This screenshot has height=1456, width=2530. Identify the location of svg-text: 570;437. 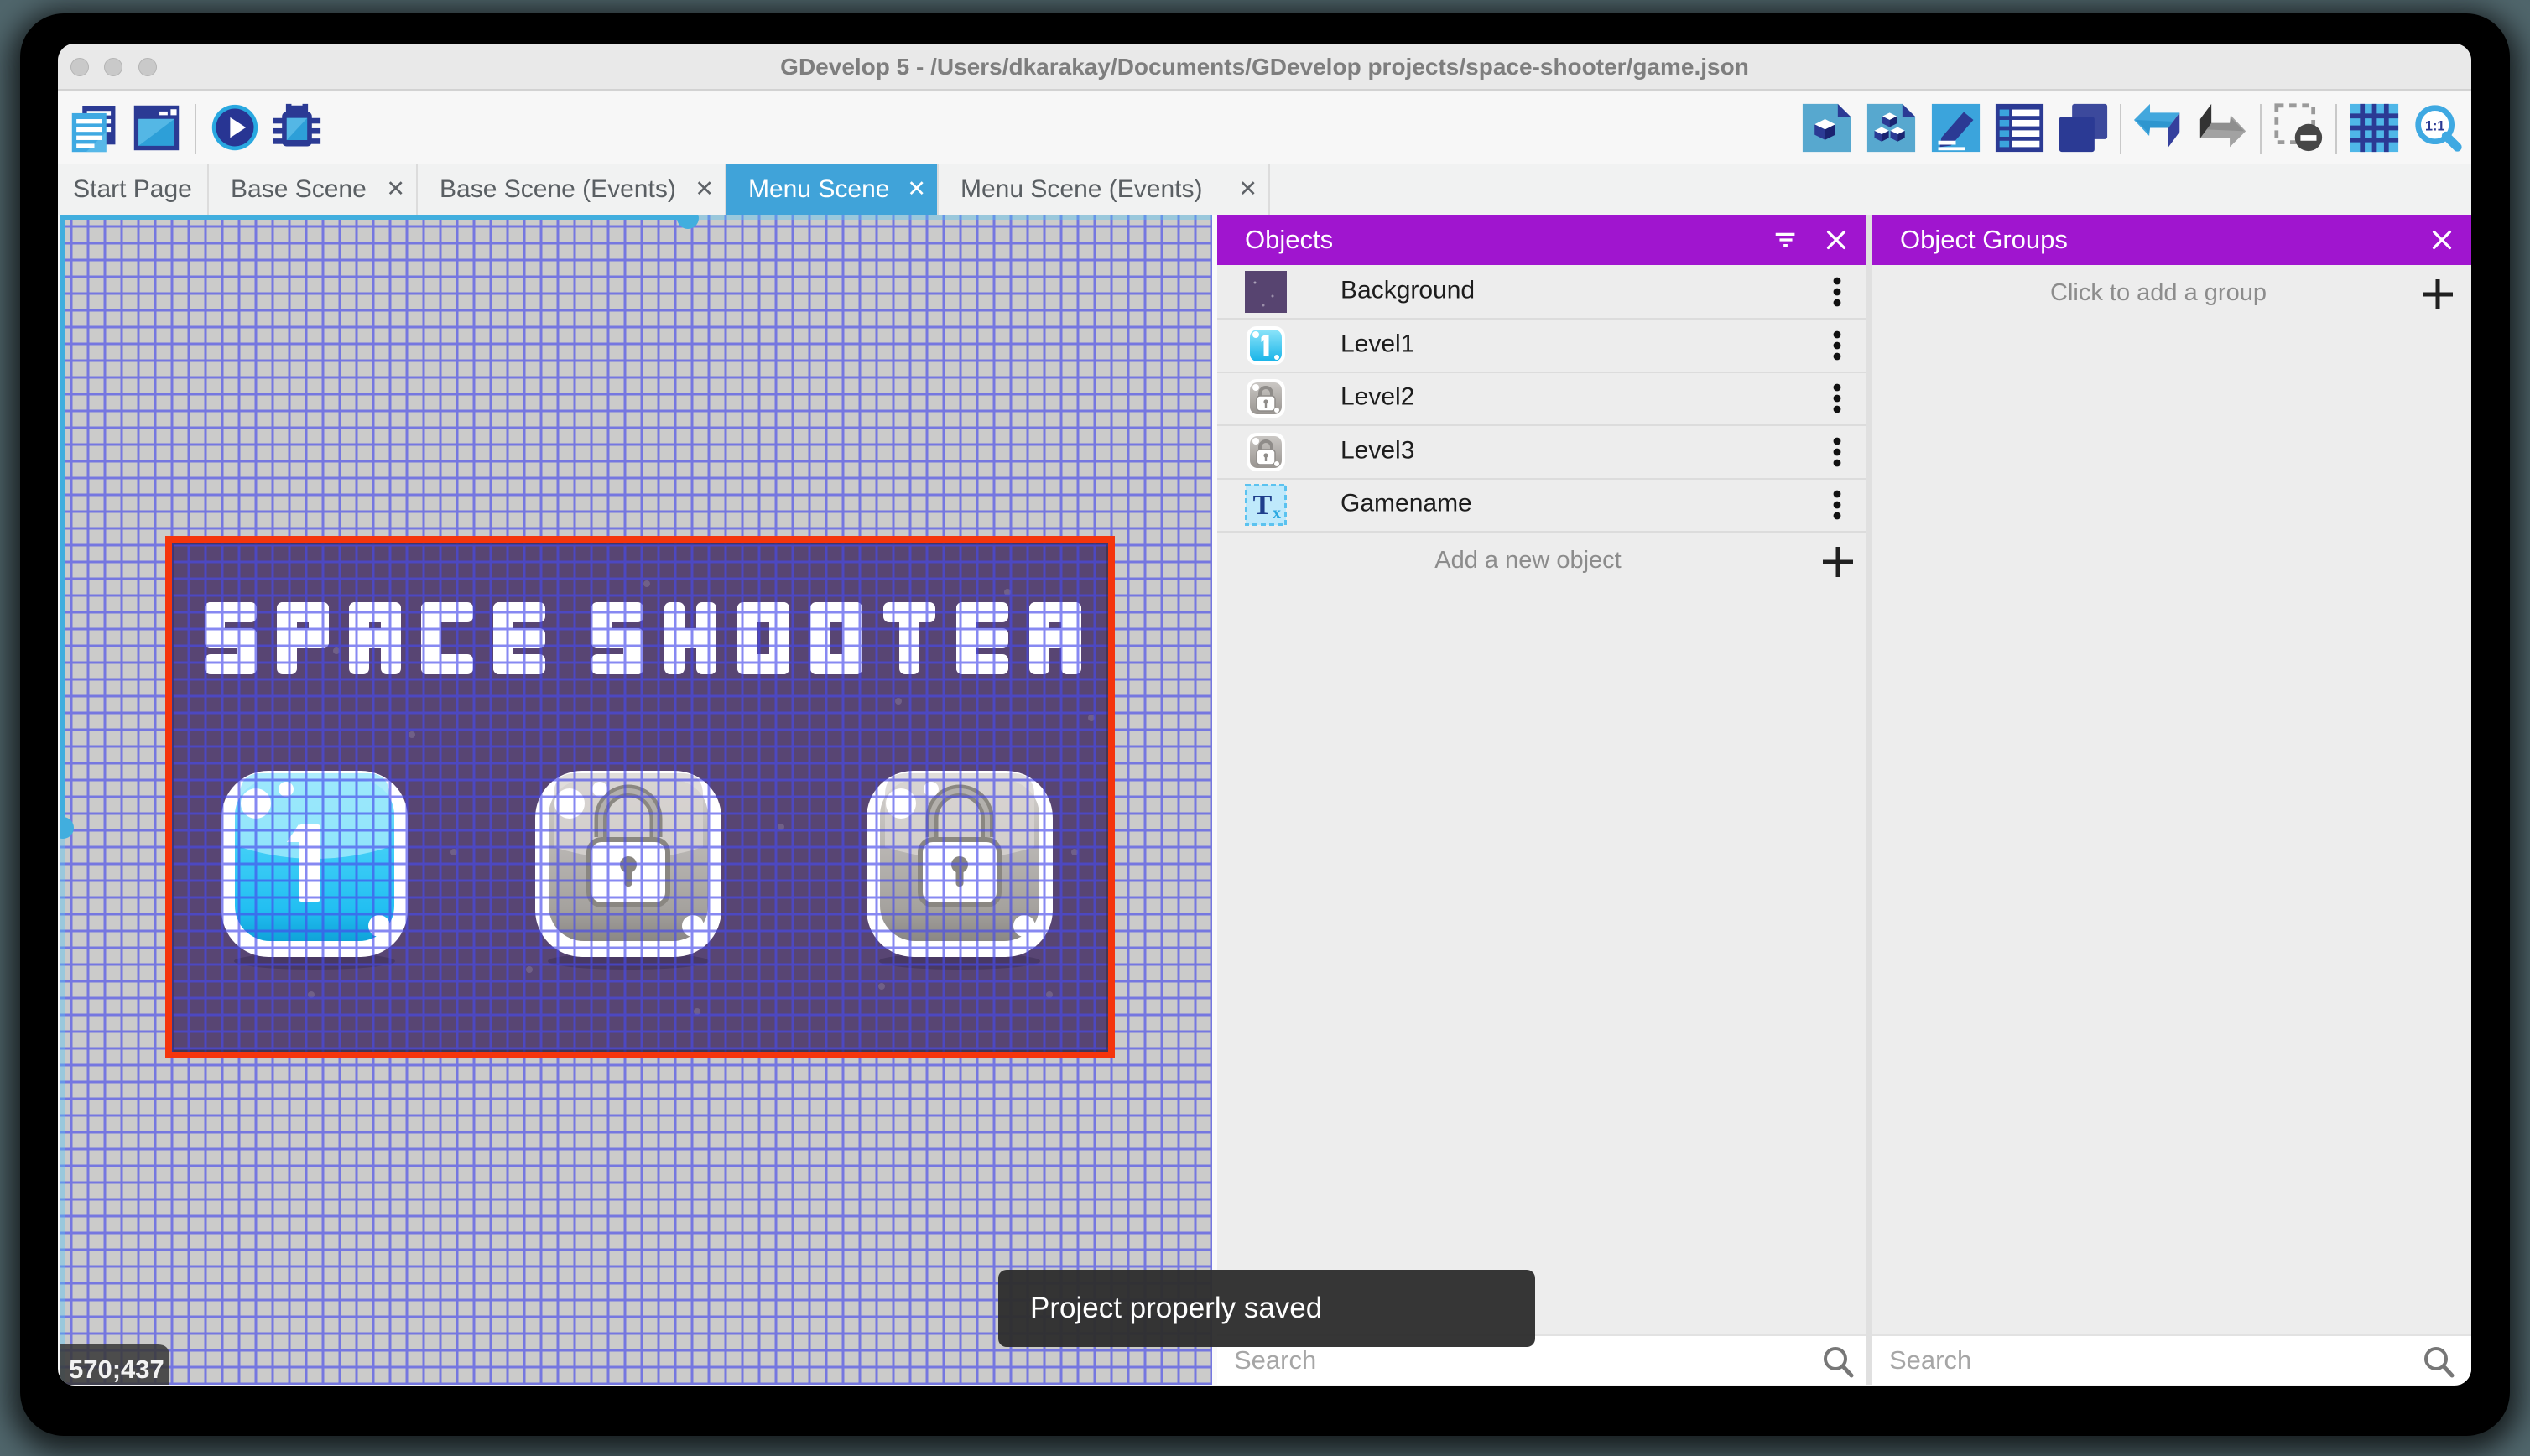
(116, 1369).